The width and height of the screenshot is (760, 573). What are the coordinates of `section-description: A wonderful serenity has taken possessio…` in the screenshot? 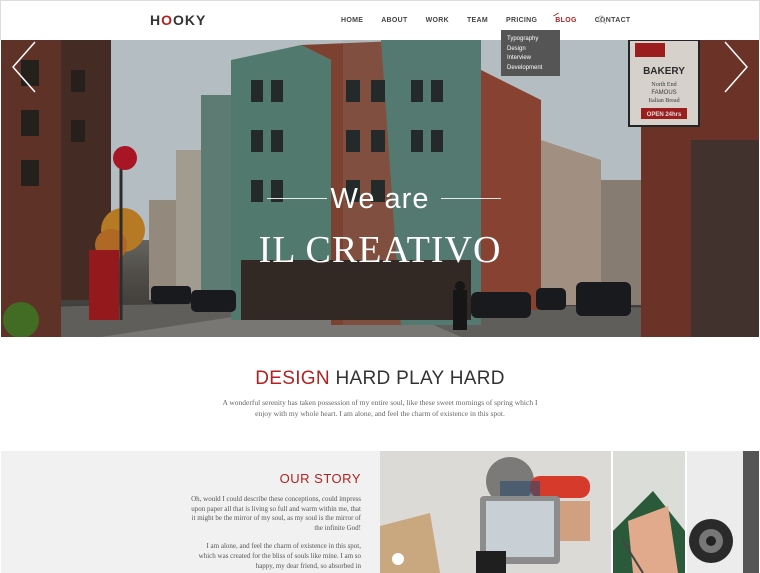 It's located at (380, 408).